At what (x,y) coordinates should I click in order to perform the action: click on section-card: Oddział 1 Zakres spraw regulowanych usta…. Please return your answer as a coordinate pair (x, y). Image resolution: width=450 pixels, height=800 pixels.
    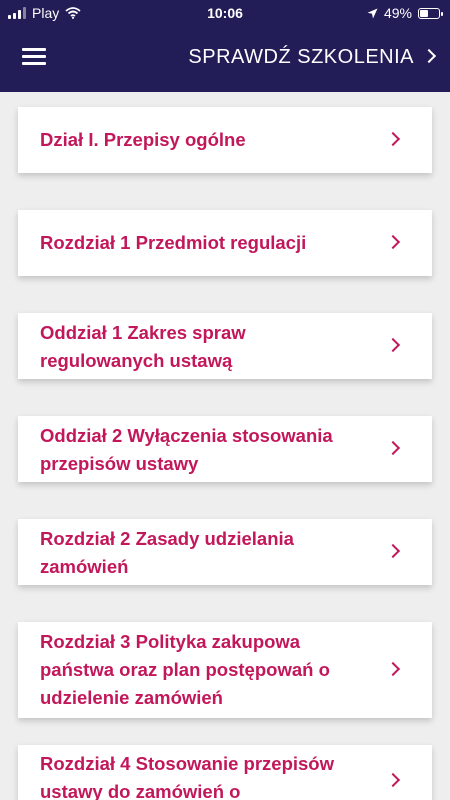
    Looking at the image, I should click on (225, 346).